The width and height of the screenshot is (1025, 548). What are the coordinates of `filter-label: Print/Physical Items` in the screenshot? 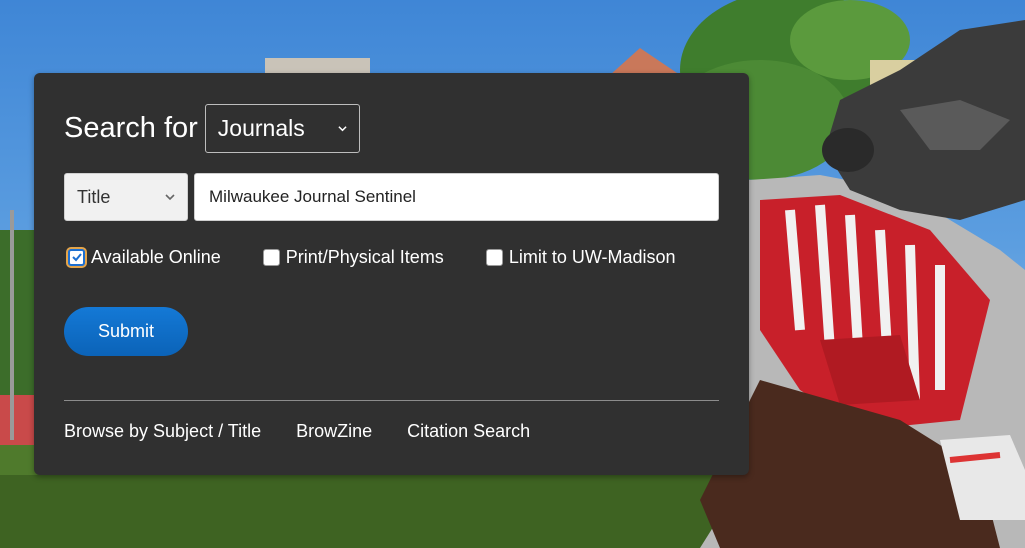 It's located at (364, 256).